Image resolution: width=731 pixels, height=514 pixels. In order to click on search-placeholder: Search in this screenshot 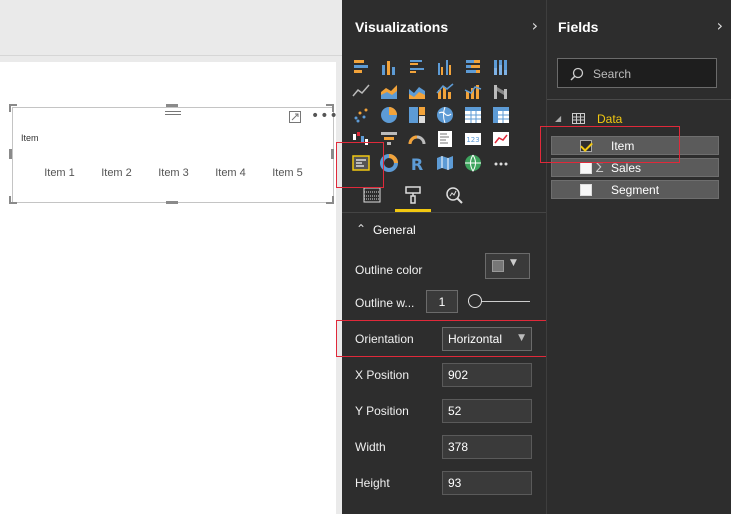, I will do `click(612, 74)`.